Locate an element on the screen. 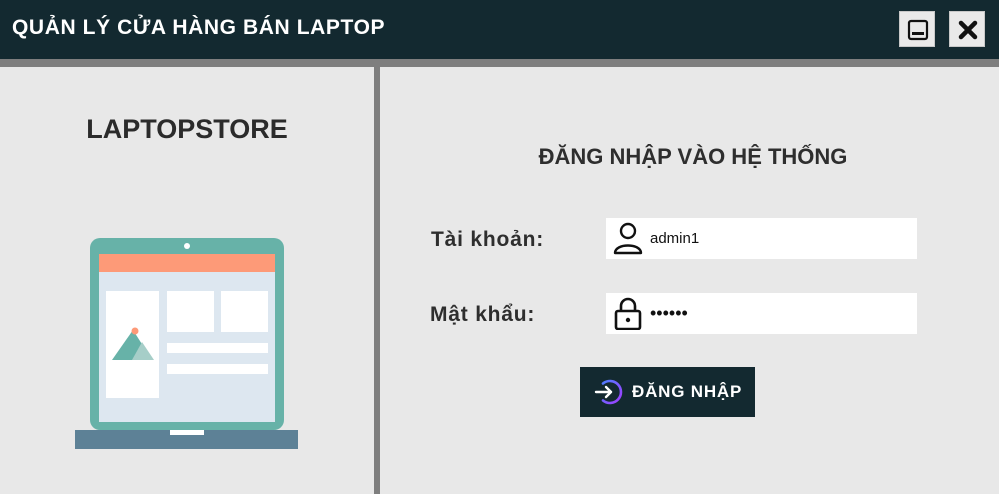 The width and height of the screenshot is (999, 494). minimize-button is located at coordinates (917, 29).